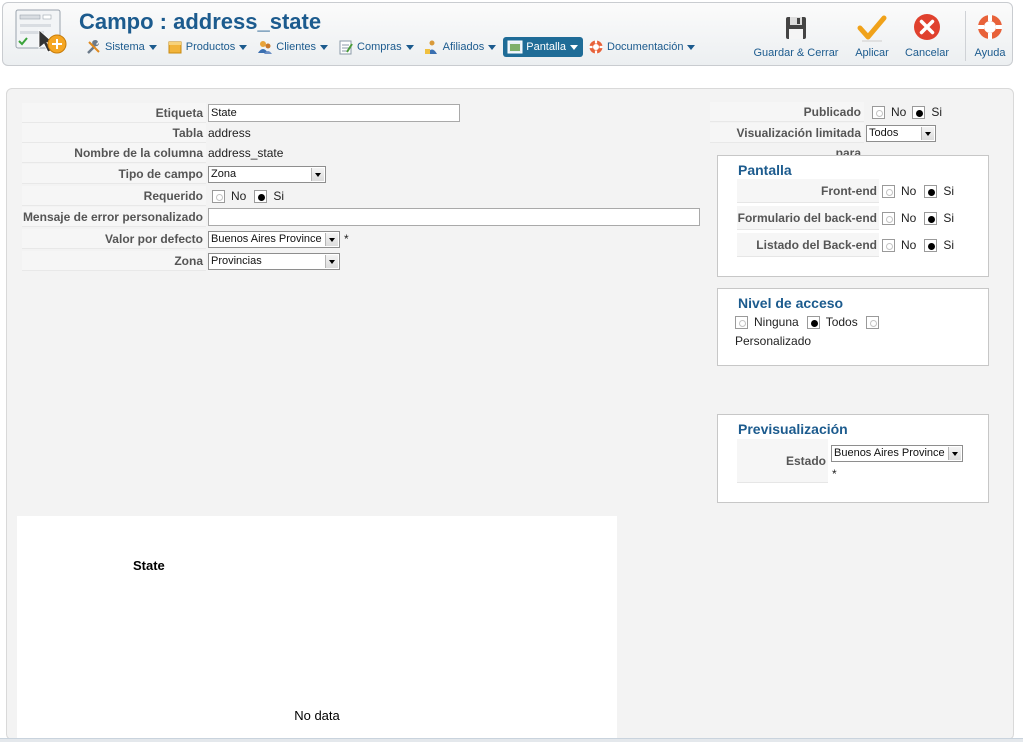 Image resolution: width=1023 pixels, height=742 pixels. Describe the element at coordinates (888, 245) in the screenshot. I see `backend-list-no-radio` at that location.